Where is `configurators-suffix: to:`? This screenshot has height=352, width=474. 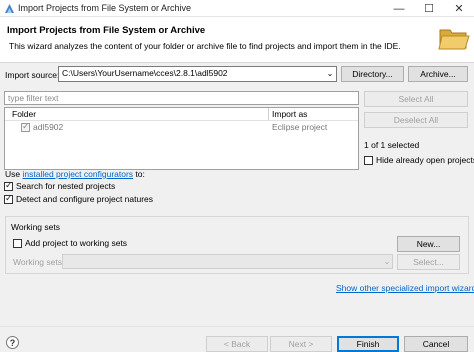
configurators-suffix: to: is located at coordinates (139, 174).